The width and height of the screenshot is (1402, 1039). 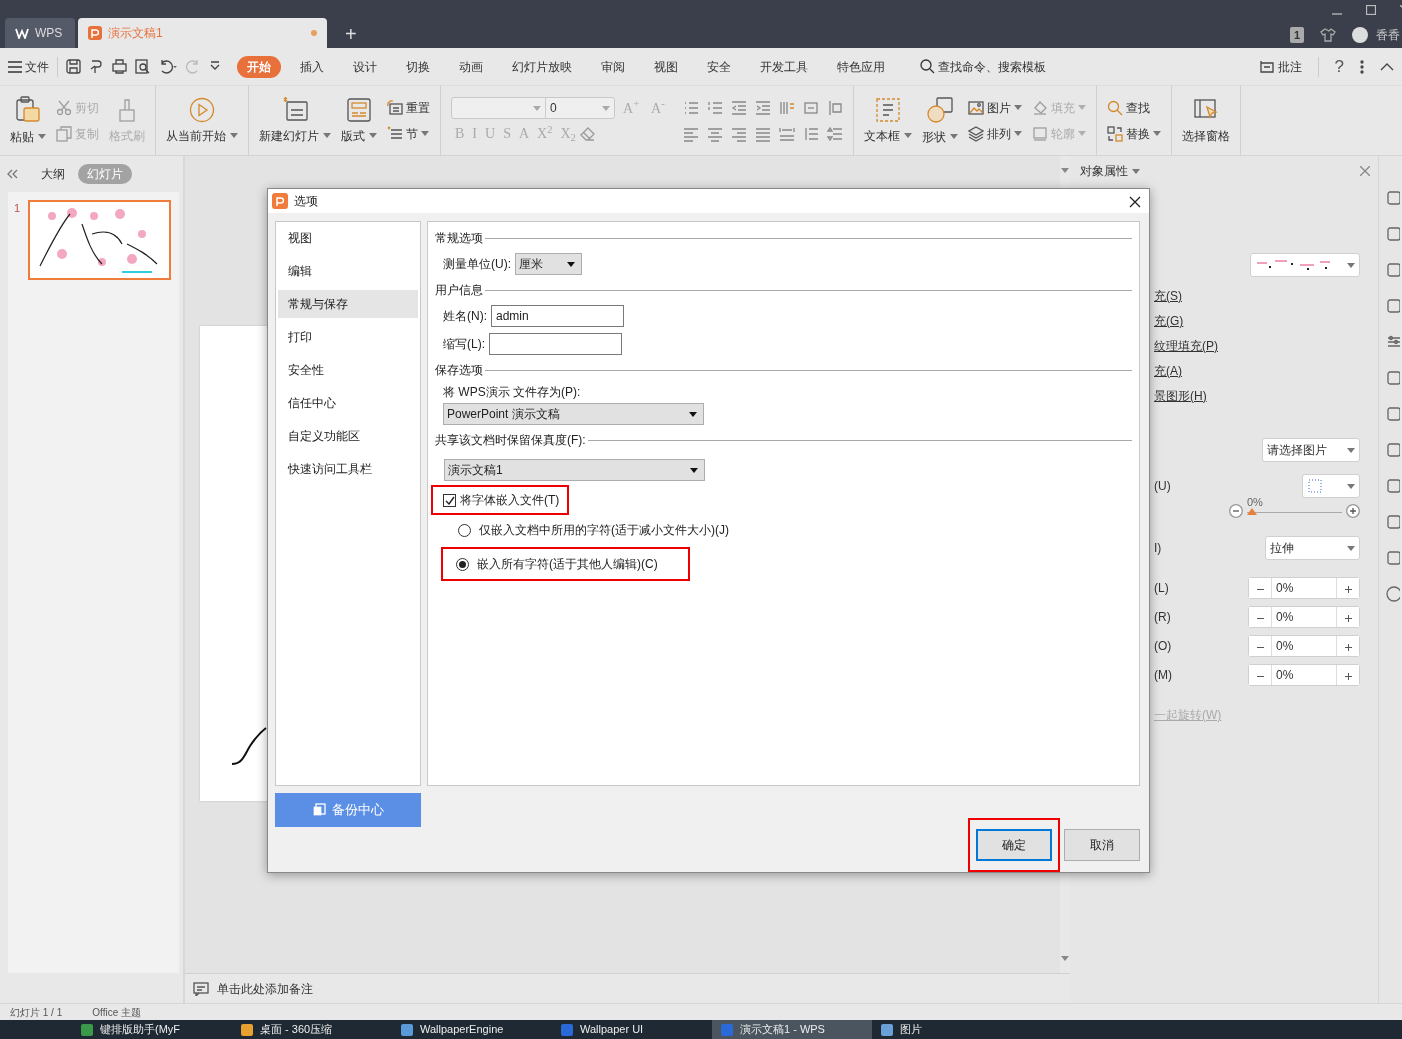 What do you see at coordinates (152, 1029) in the screenshot?
I see `taskbar-item: 键排版助手(MyF` at bounding box center [152, 1029].